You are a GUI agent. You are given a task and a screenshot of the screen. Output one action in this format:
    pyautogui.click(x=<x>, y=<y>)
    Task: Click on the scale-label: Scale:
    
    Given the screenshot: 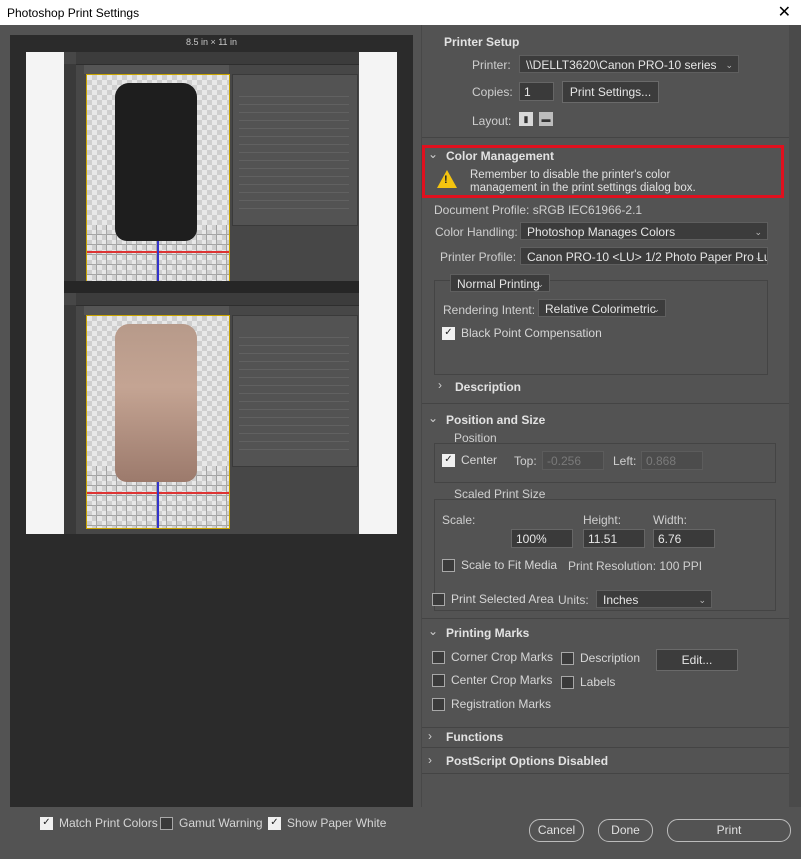 What is the action you would take?
    pyautogui.click(x=459, y=520)
    